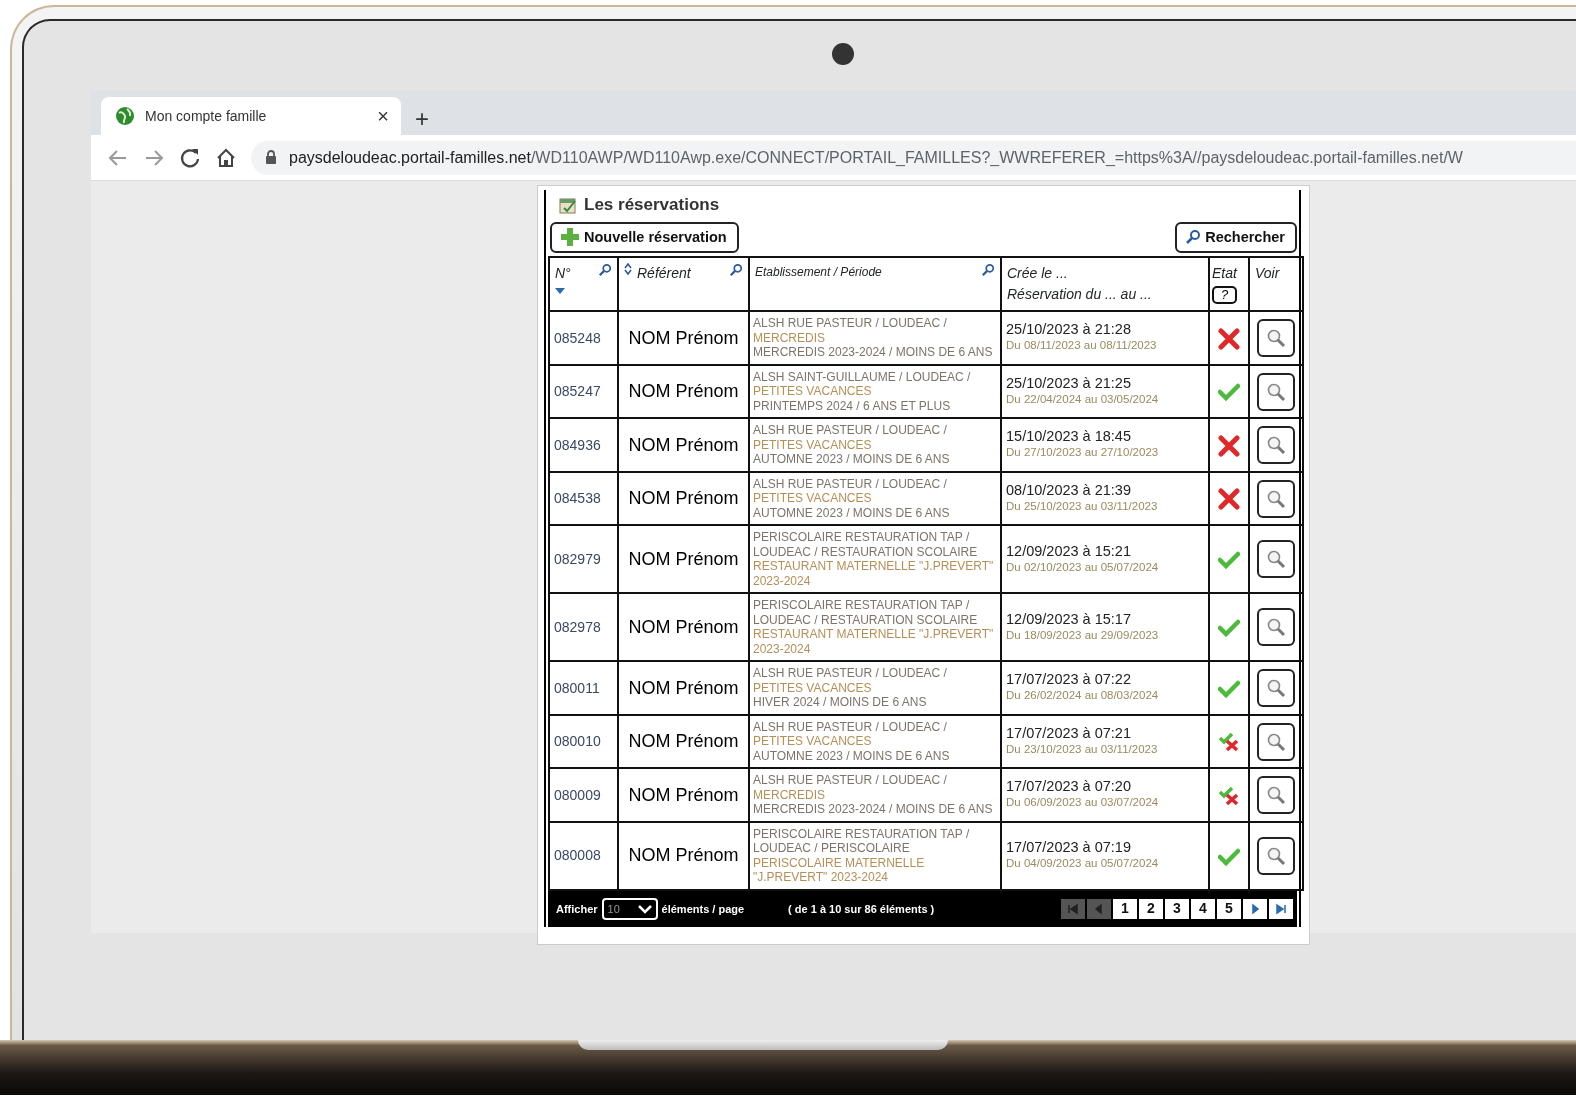  What do you see at coordinates (206, 116) in the screenshot?
I see `tab-title: Mon compte famille` at bounding box center [206, 116].